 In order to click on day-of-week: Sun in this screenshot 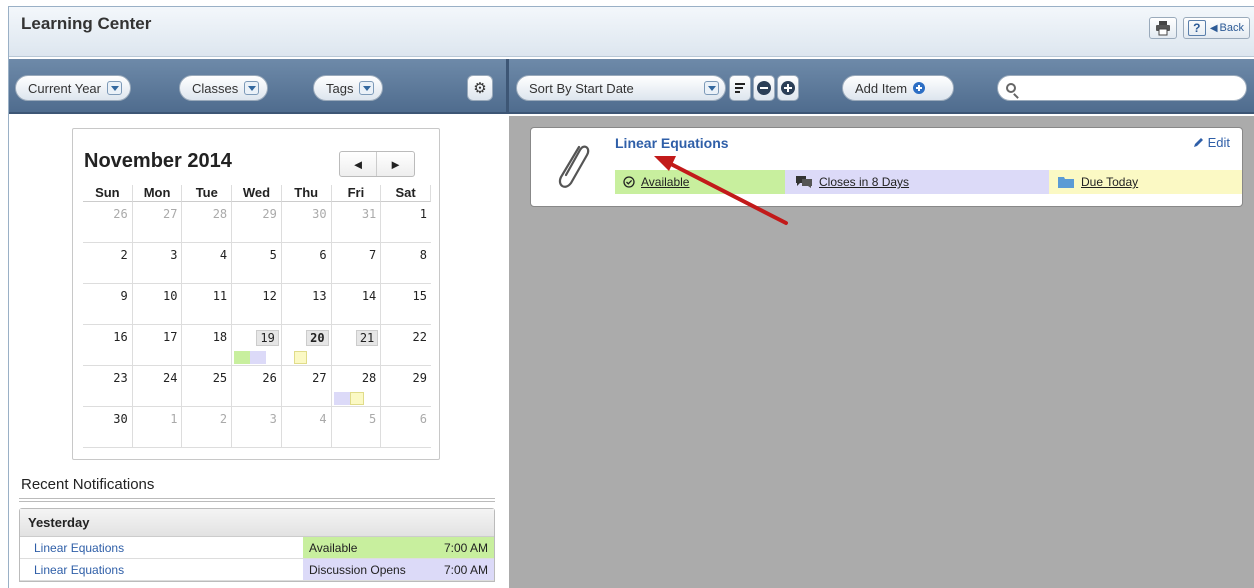, I will do `click(108, 193)`.